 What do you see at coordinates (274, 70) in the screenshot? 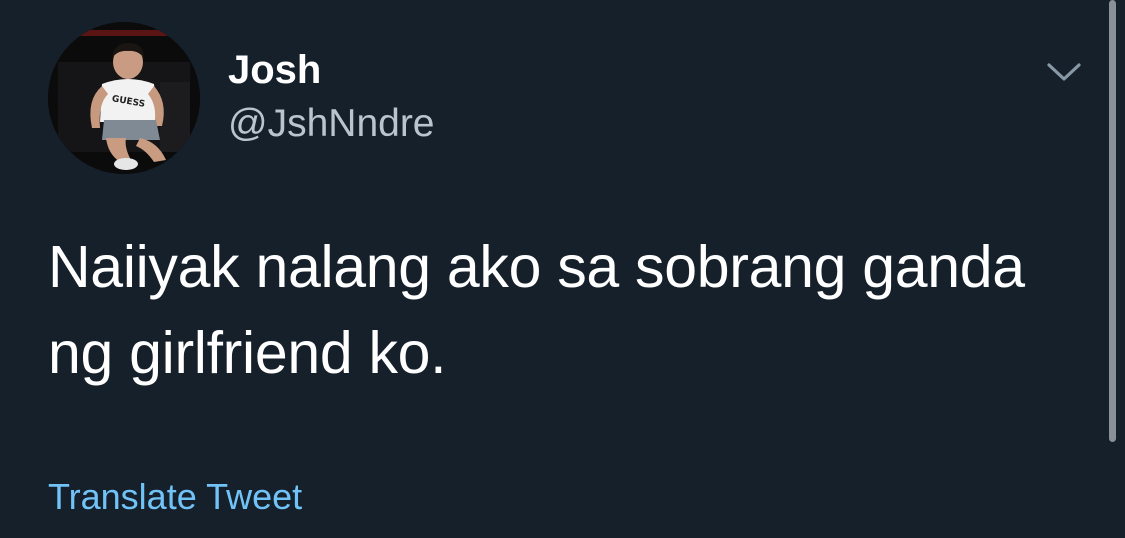
I see `display-name: Josh` at bounding box center [274, 70].